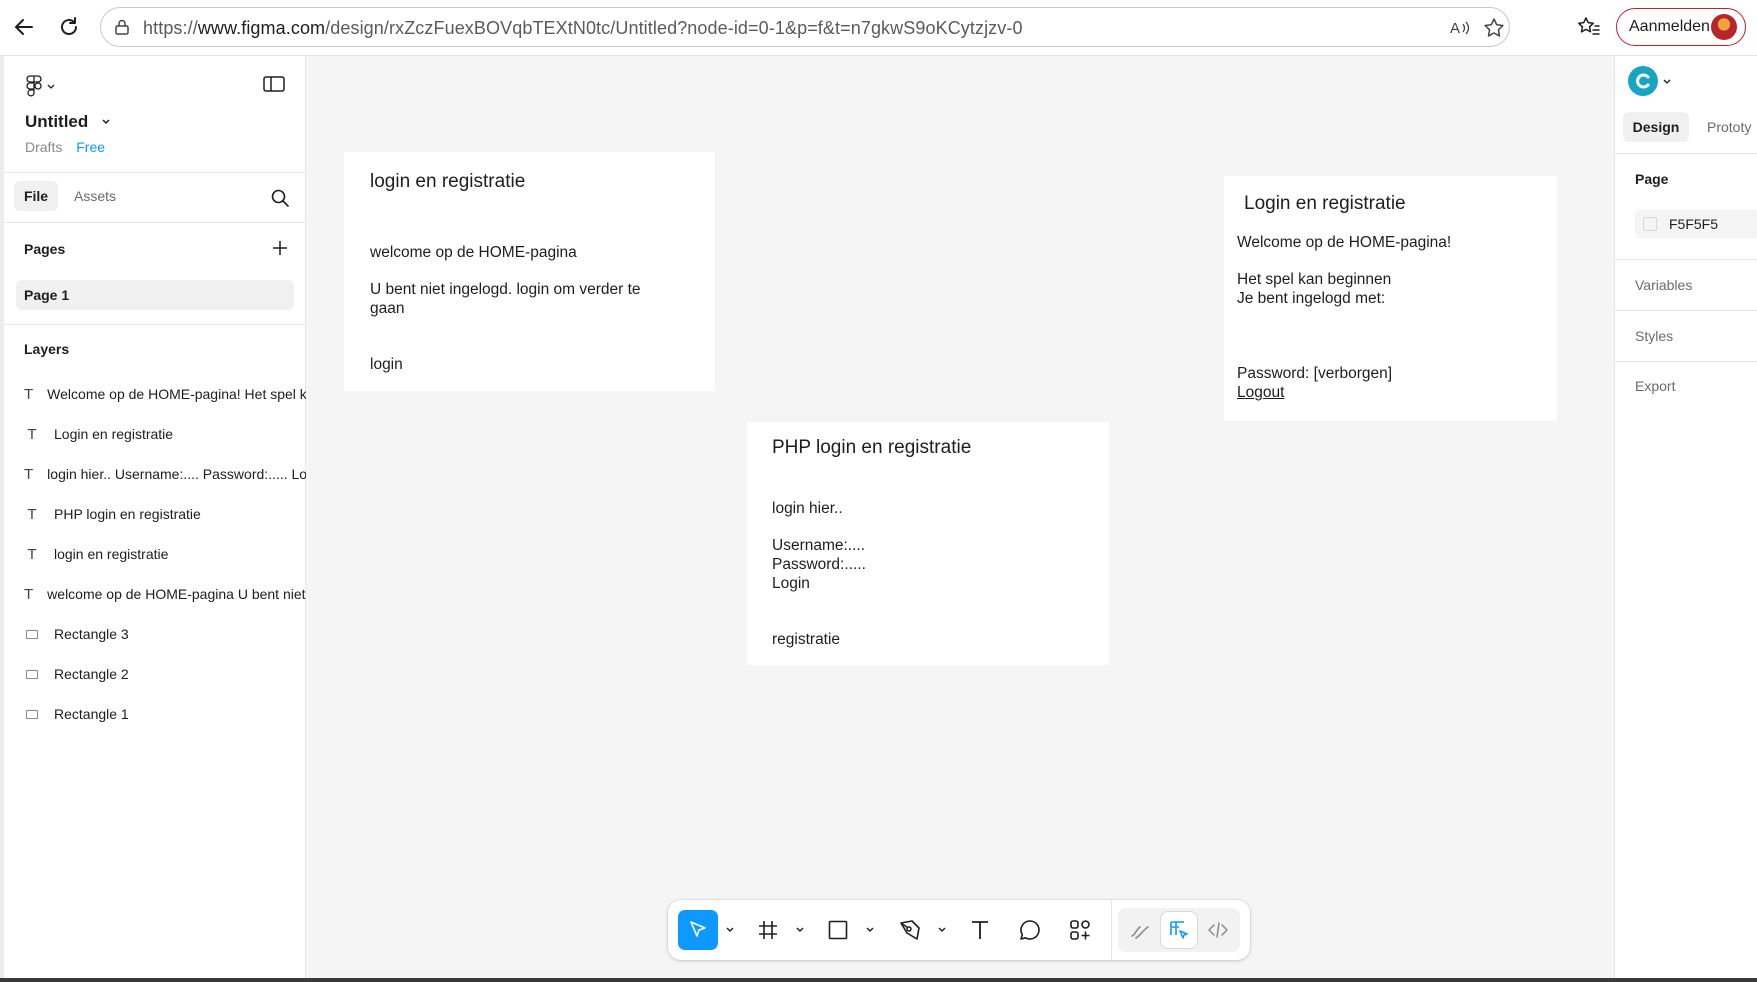 The width and height of the screenshot is (1757, 982). Describe the element at coordinates (473, 252) in the screenshot. I see `frame-text-line: welcome op de HOME-pagina` at that location.